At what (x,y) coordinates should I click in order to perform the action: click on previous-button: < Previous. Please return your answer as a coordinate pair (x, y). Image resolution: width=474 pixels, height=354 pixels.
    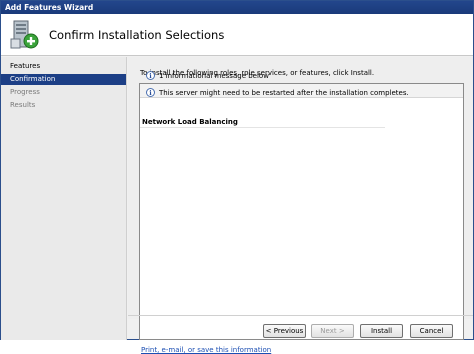
    Looking at the image, I should click on (284, 331).